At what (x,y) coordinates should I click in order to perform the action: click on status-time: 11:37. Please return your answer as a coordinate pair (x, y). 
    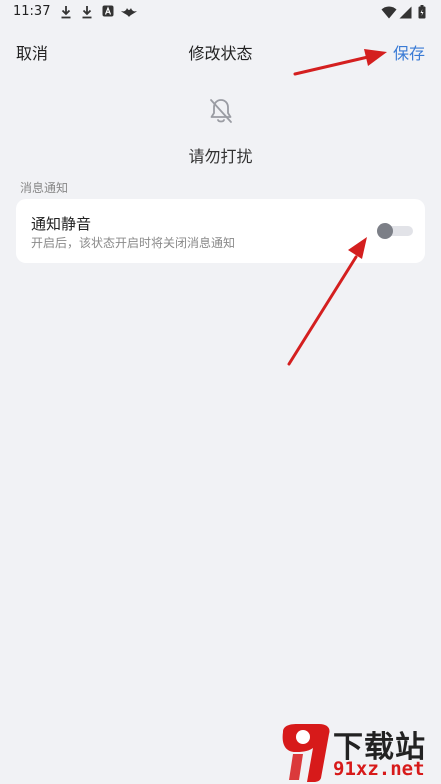
    Looking at the image, I should click on (32, 11).